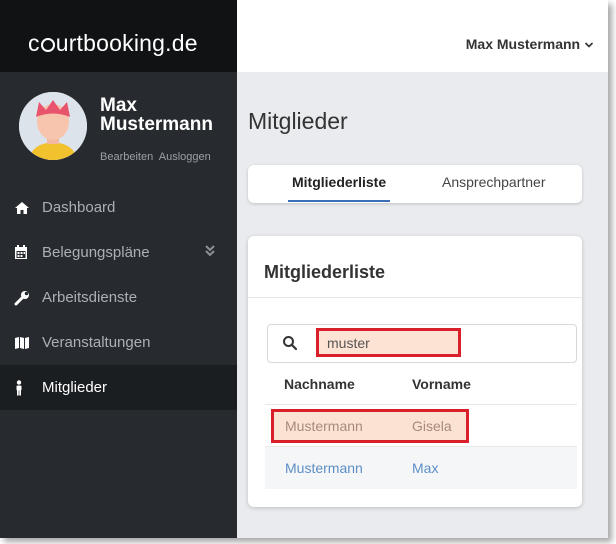  I want to click on topbar: Max Mustermann, so click(422, 36).